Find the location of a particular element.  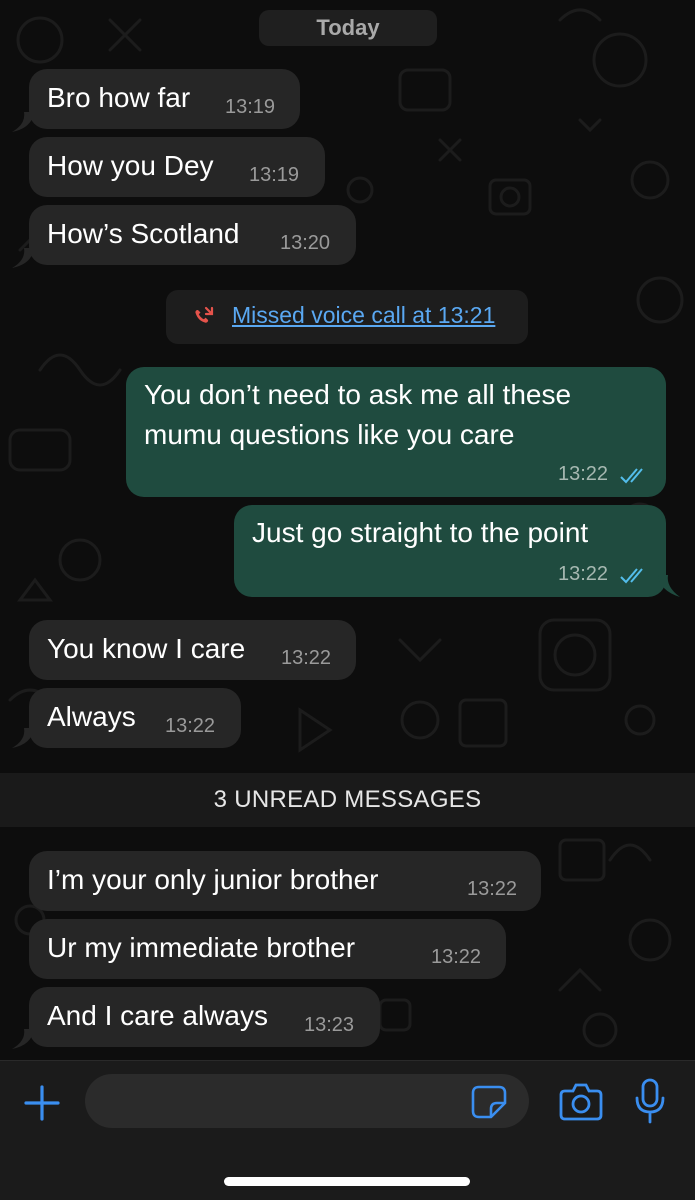

message-text: And I care always is located at coordinates (157, 1015).